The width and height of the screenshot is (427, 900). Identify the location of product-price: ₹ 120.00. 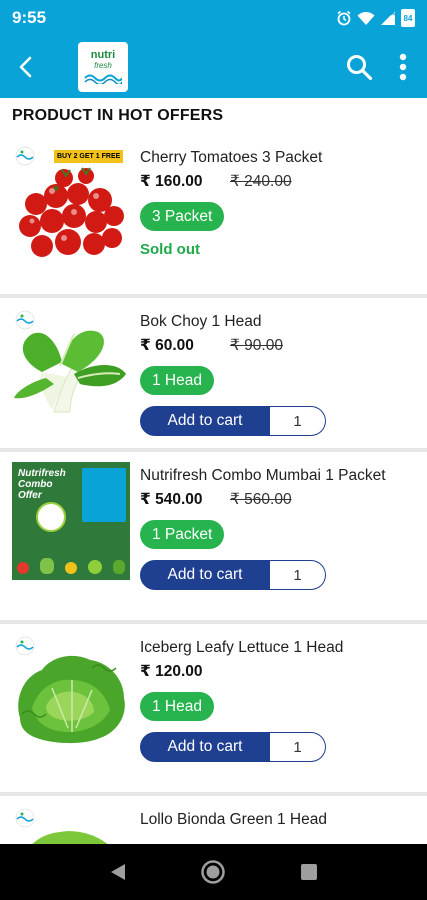
(171, 671).